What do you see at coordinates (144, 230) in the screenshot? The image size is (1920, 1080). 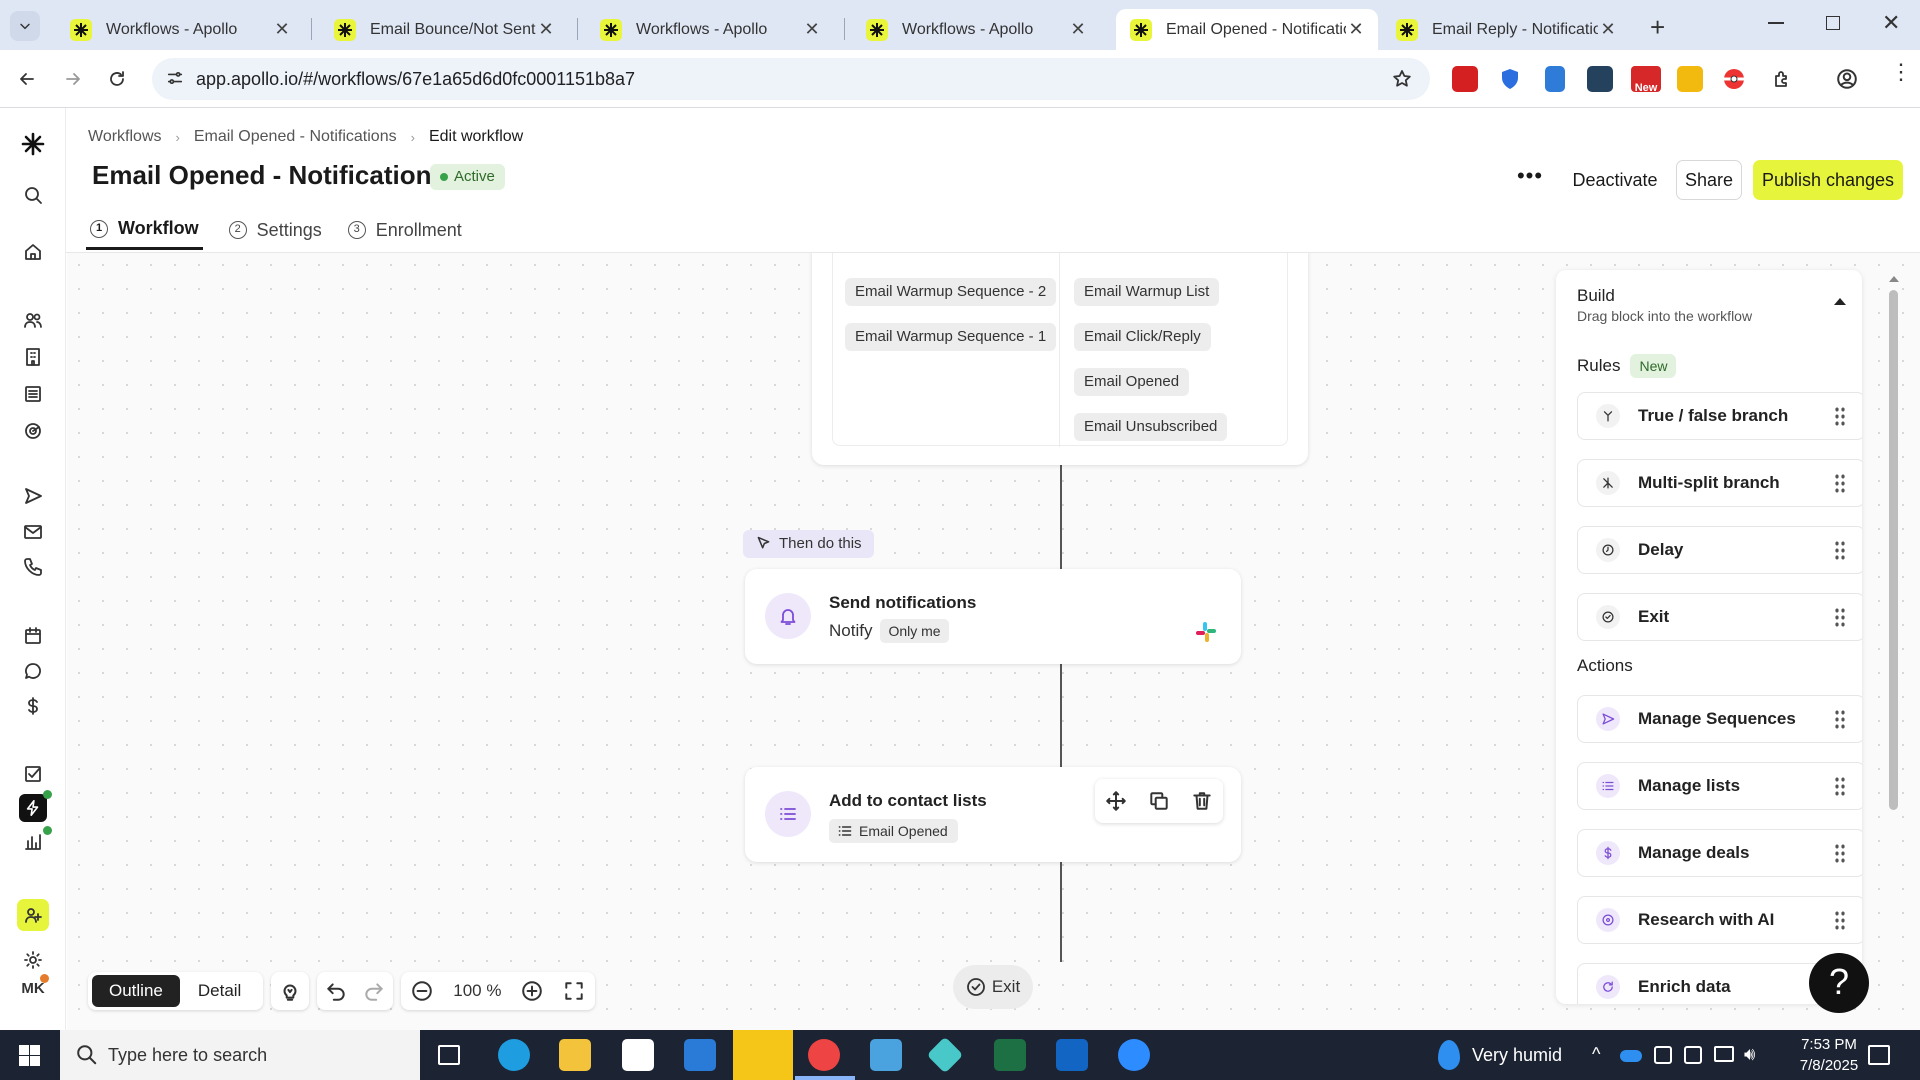 I see `tab-workflow: 1 Workflow` at bounding box center [144, 230].